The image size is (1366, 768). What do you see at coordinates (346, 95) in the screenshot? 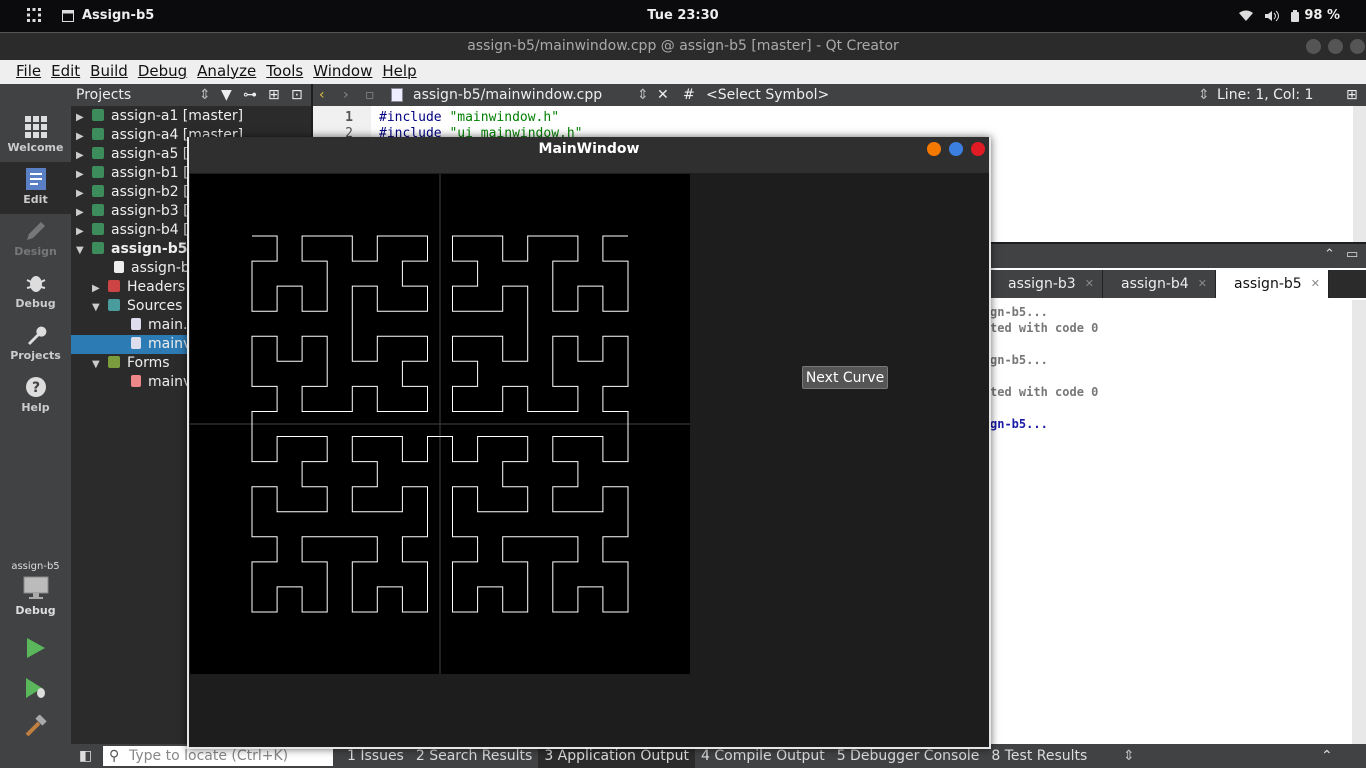
I see `forward-arrow-icon: ›` at bounding box center [346, 95].